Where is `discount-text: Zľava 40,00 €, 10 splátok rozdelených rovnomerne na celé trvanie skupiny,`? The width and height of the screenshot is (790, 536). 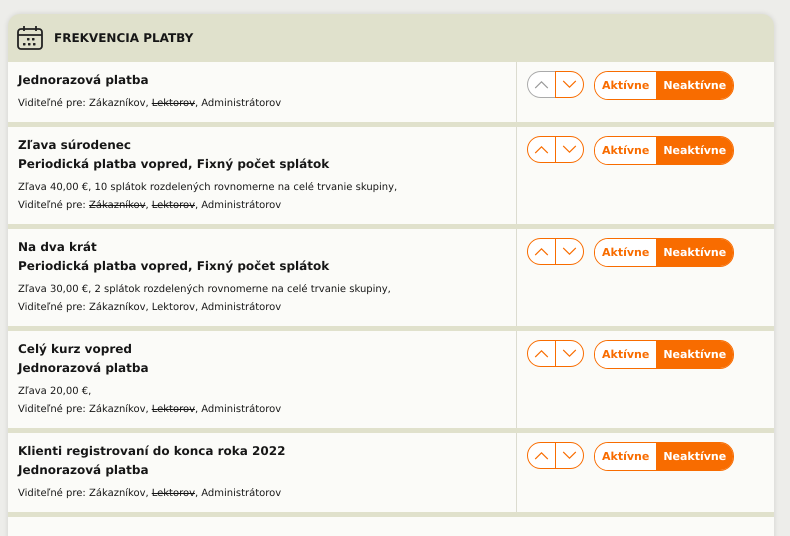 discount-text: Zľava 40,00 €, 10 splátok rozdelených rovnomerne na celé trvanie skupiny, is located at coordinates (208, 188).